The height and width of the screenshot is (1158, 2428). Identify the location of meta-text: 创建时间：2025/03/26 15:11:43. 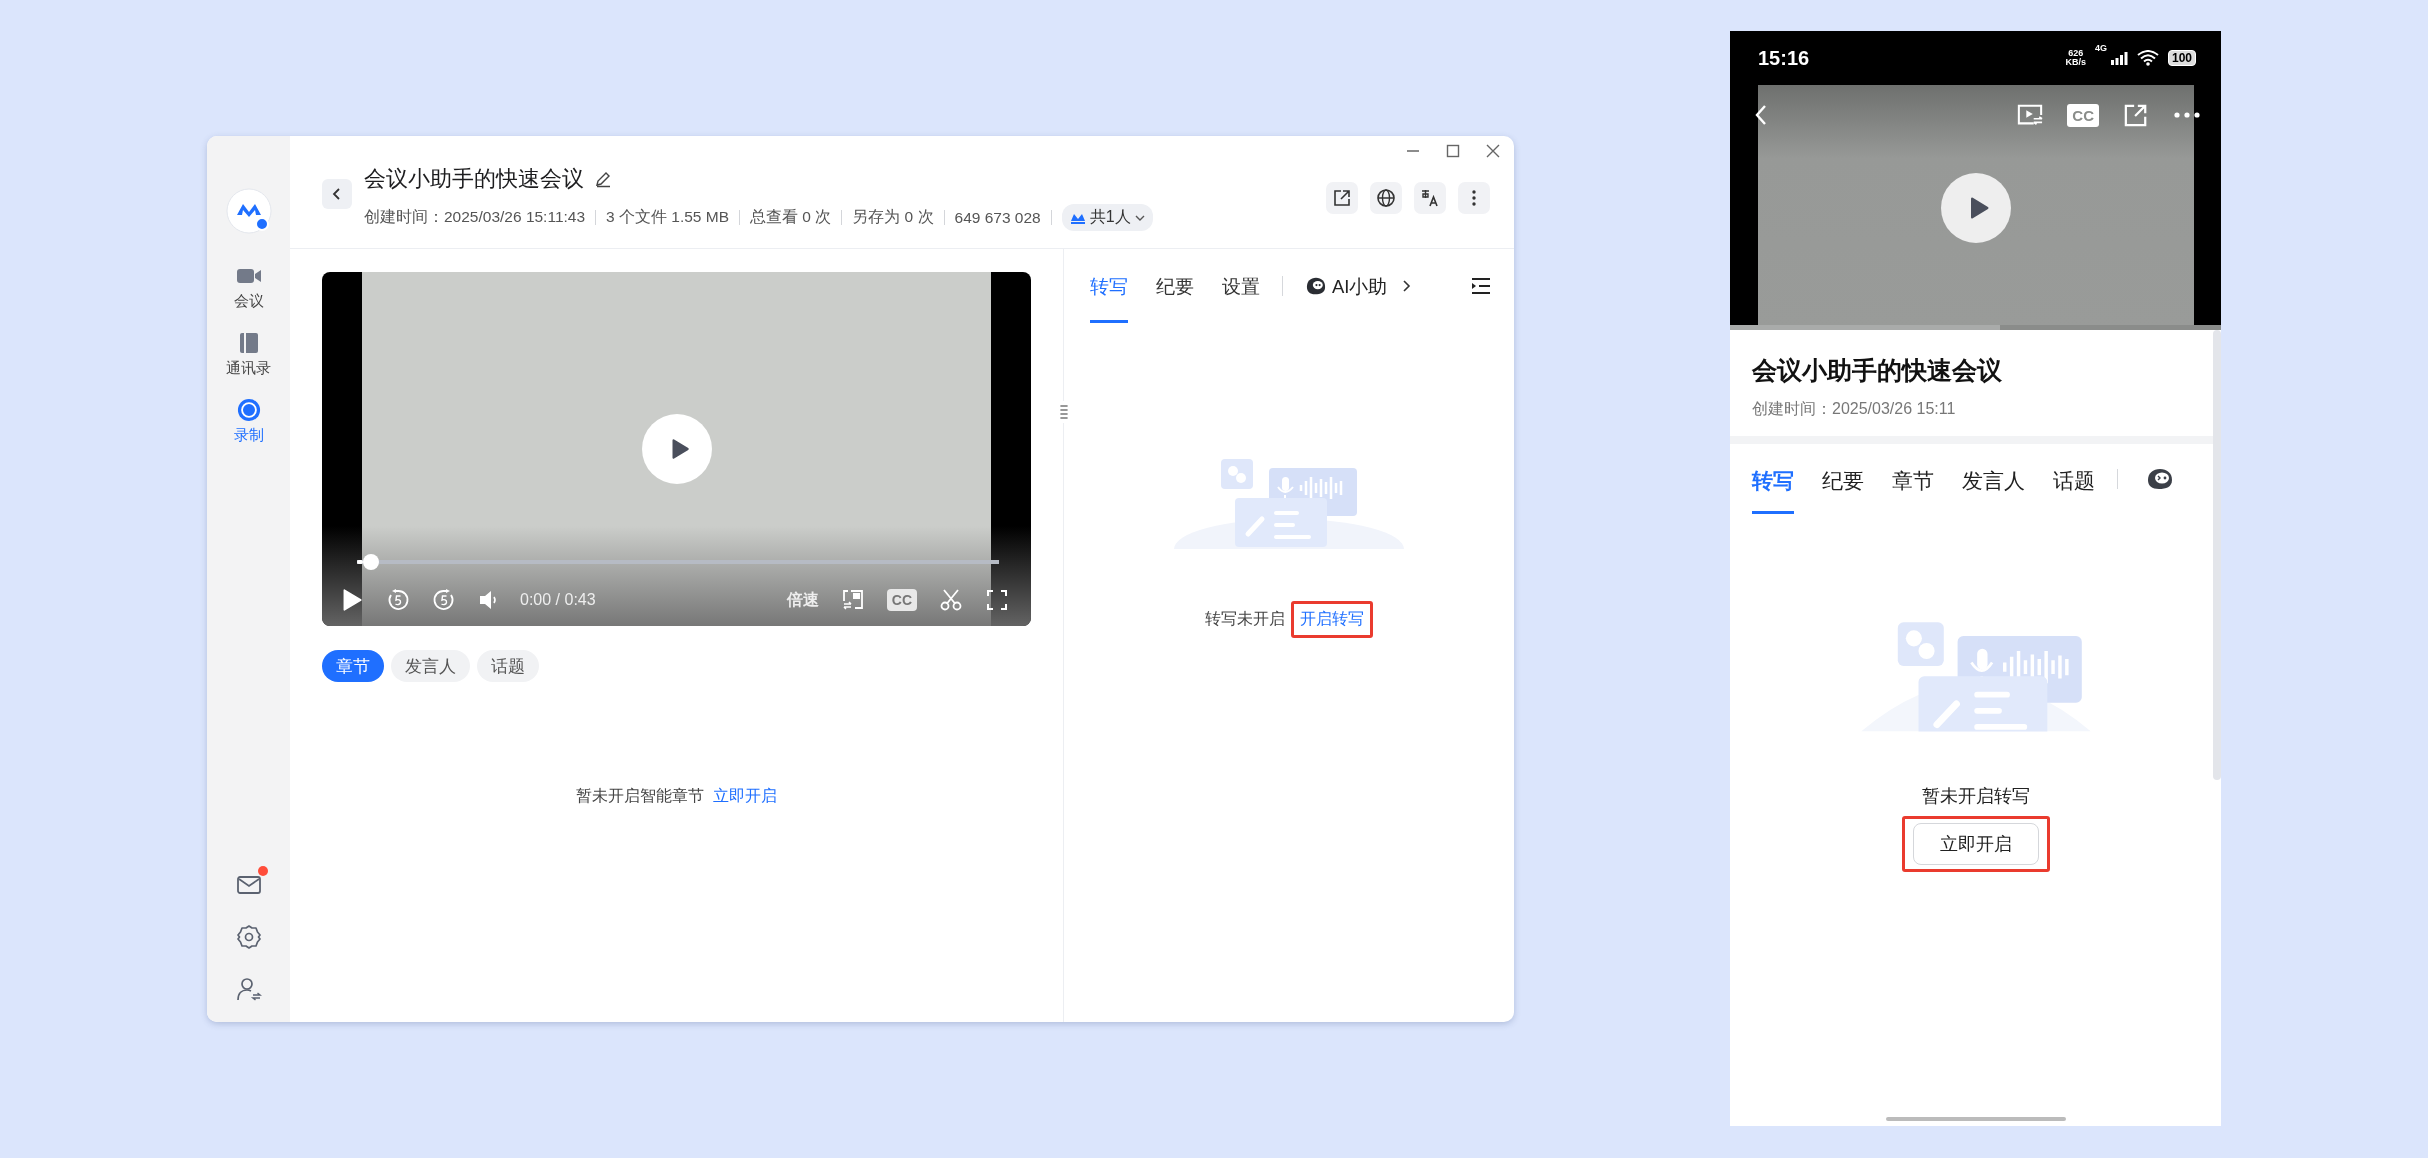
(475, 217).